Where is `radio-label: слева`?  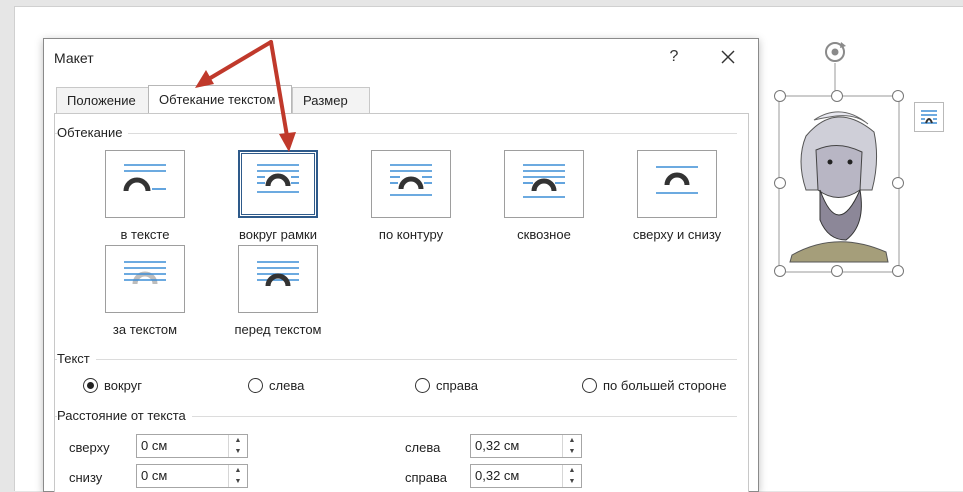 radio-label: слева is located at coordinates (287, 385).